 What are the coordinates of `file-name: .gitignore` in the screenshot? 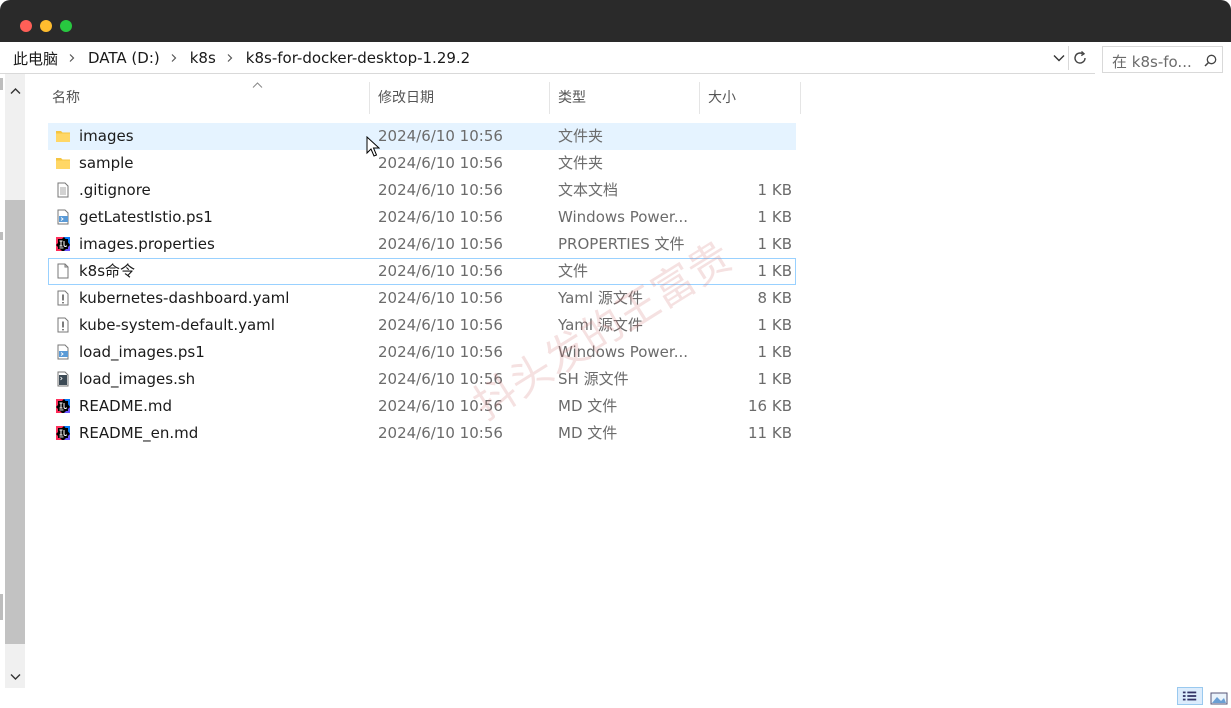 It's located at (115, 190).